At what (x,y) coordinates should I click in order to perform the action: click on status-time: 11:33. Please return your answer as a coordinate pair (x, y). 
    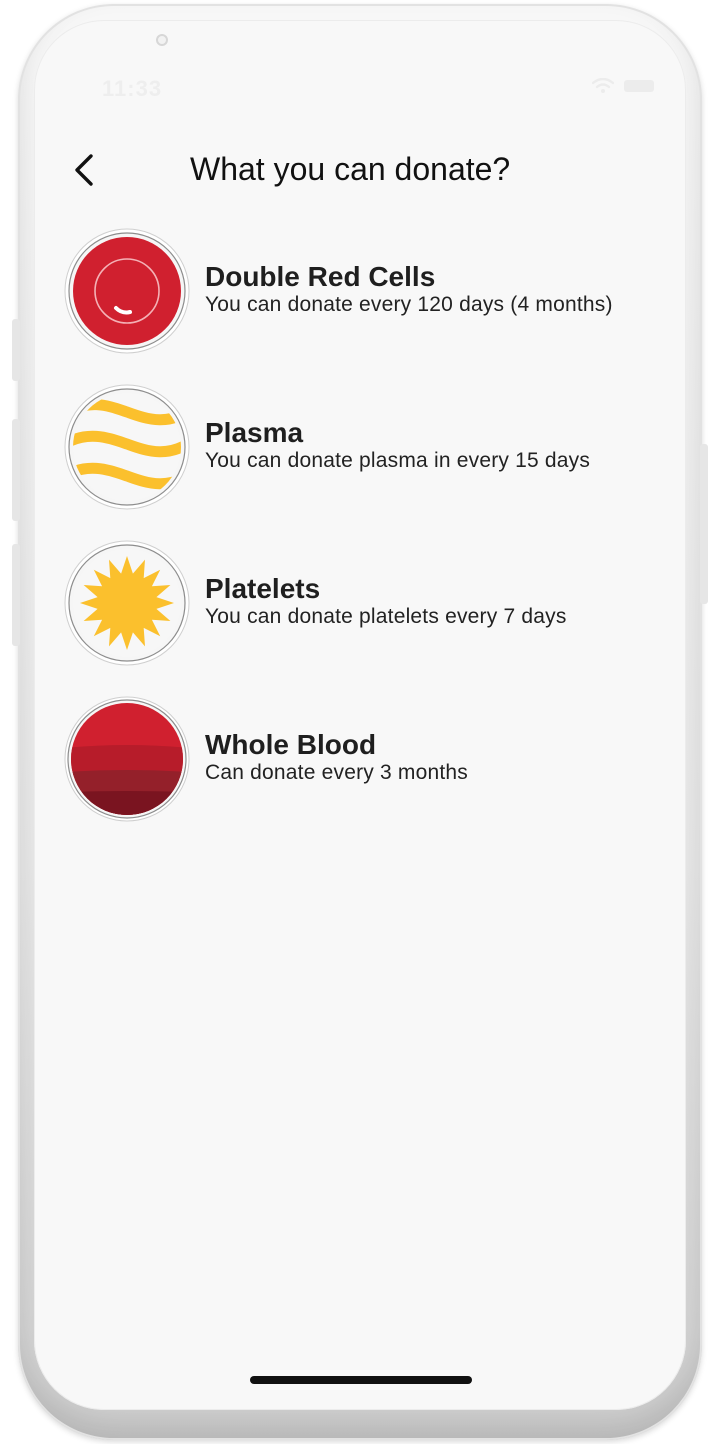
    Looking at the image, I should click on (132, 88).